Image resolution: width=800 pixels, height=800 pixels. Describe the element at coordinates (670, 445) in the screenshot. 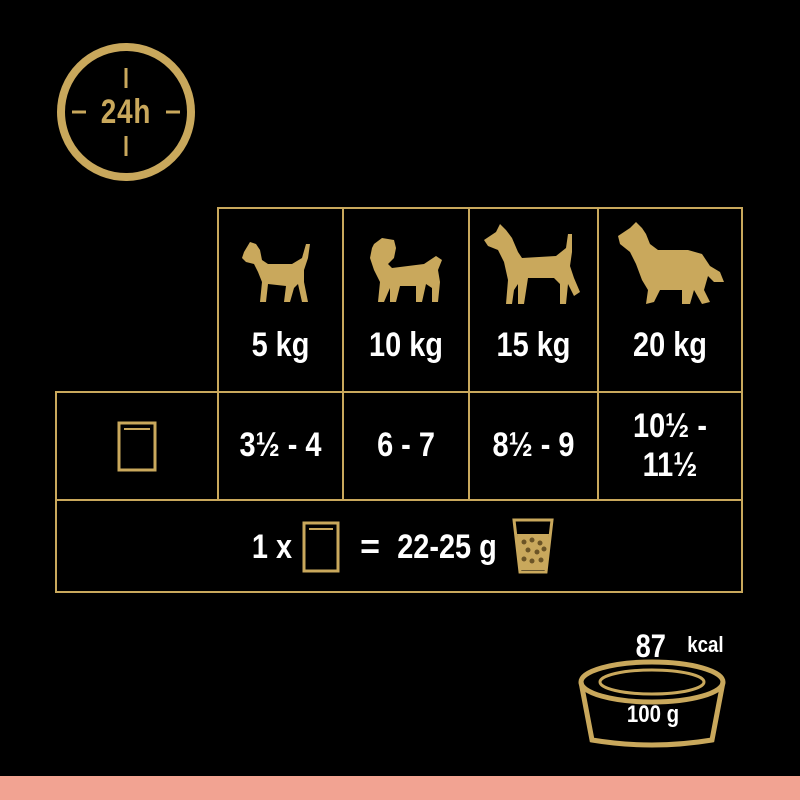

I see `pouch-amount: 10½ - 11½` at that location.